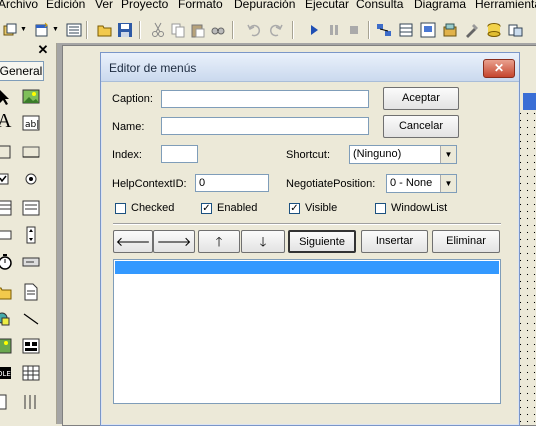 The height and width of the screenshot is (426, 536). What do you see at coordinates (472, 30) in the screenshot?
I see `toolbox-icon` at bounding box center [472, 30].